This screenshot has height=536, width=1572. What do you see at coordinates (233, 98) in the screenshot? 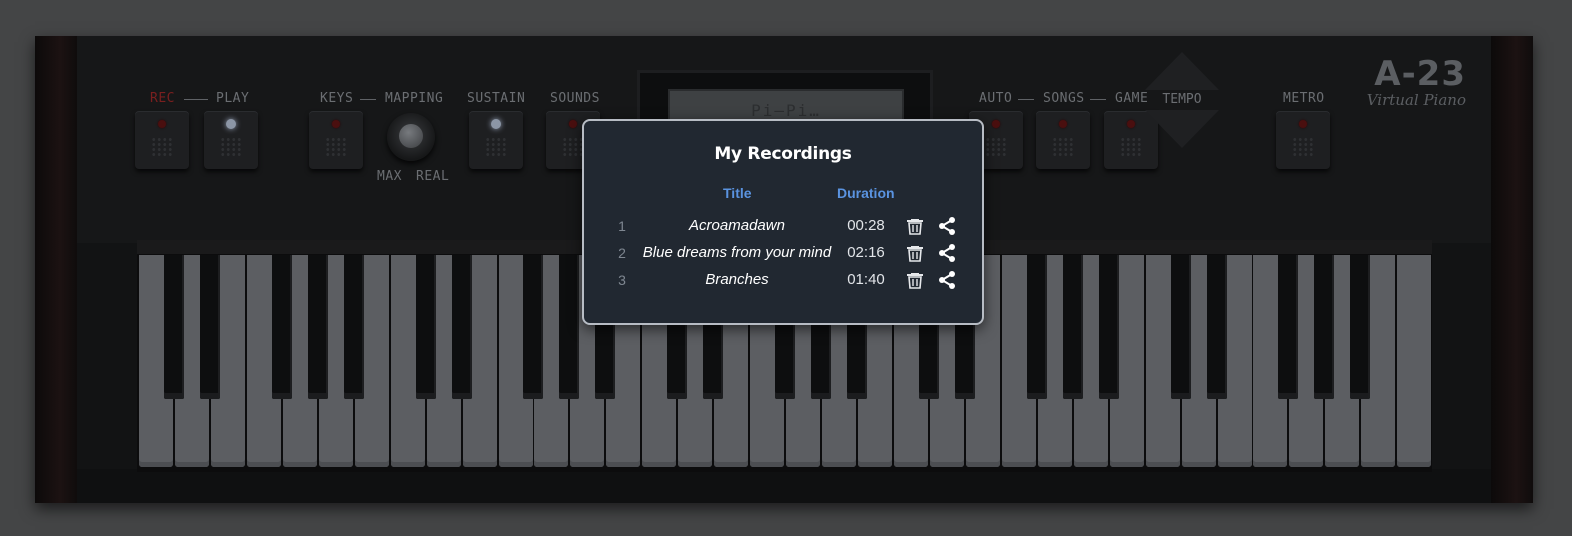
I see `play-label: PLAY` at bounding box center [233, 98].